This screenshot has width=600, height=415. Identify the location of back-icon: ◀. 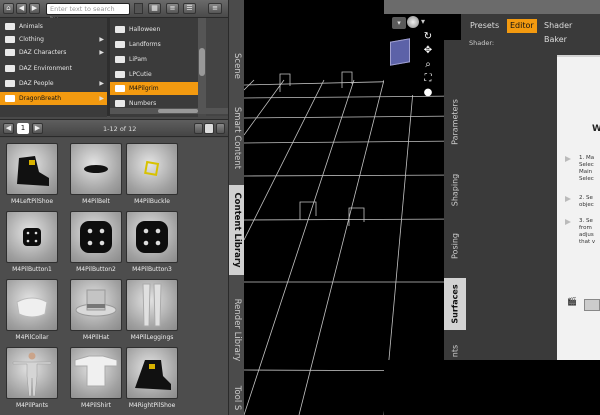
(21, 8).